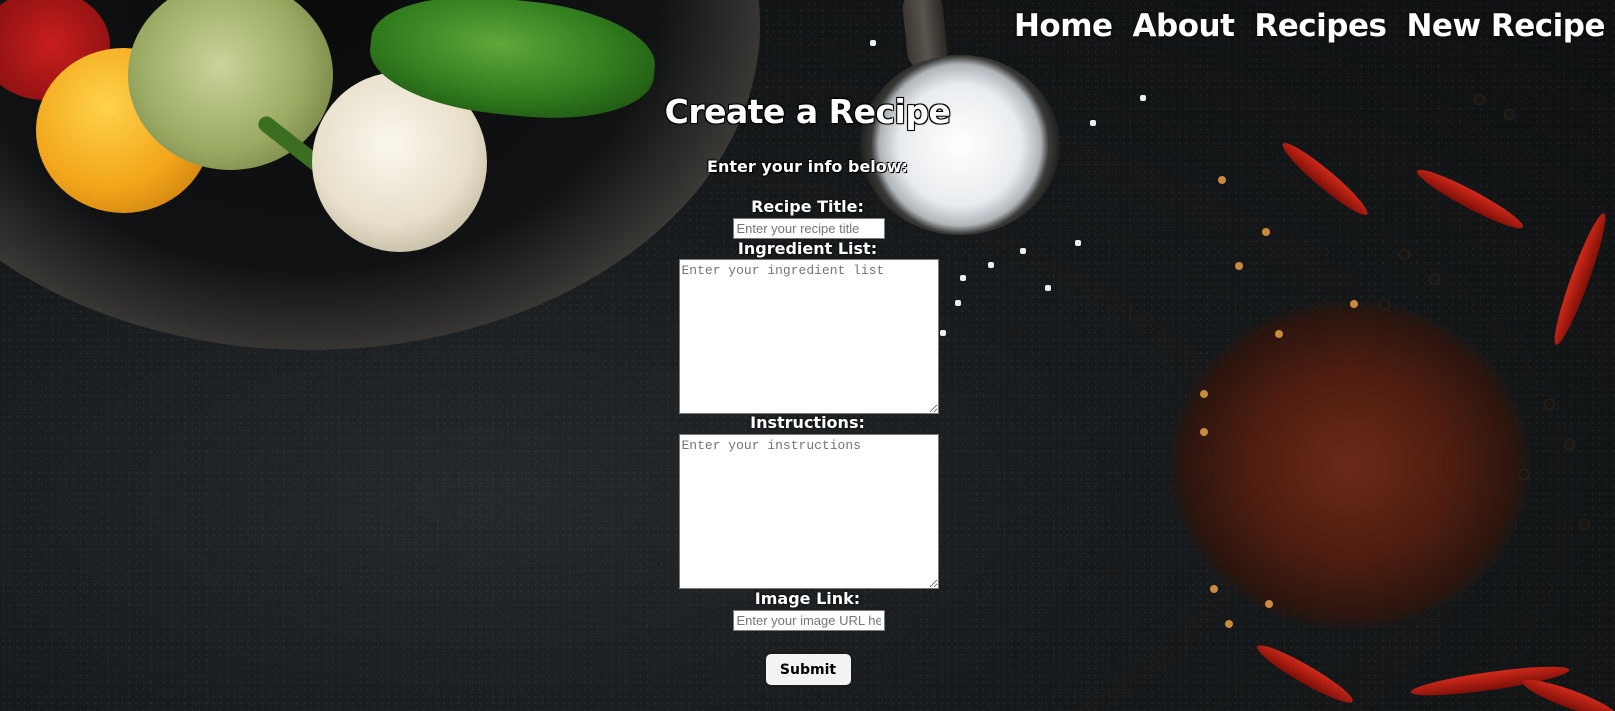 This screenshot has width=1615, height=711. I want to click on page-title: Create a Recipe, so click(807, 111).